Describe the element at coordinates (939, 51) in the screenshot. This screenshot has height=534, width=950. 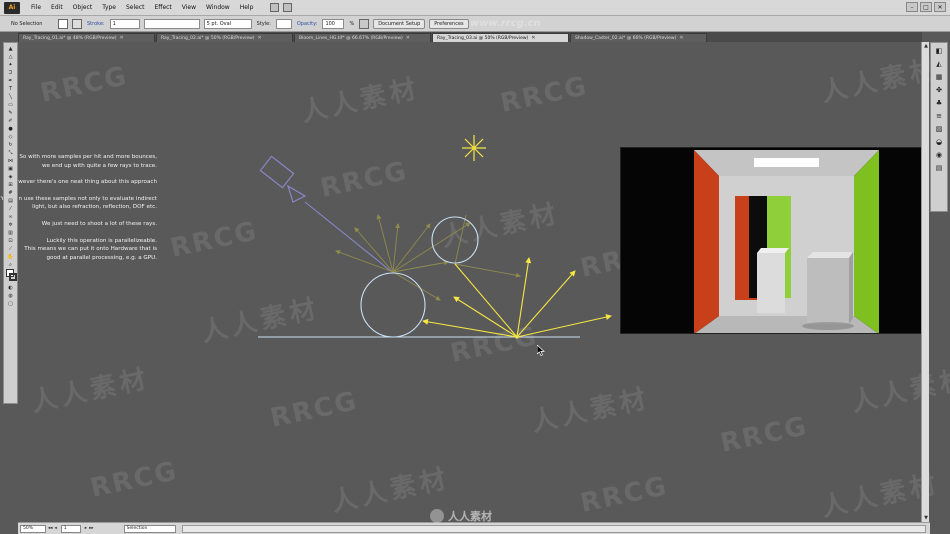
I see `color-panel-icon: ◧` at that location.